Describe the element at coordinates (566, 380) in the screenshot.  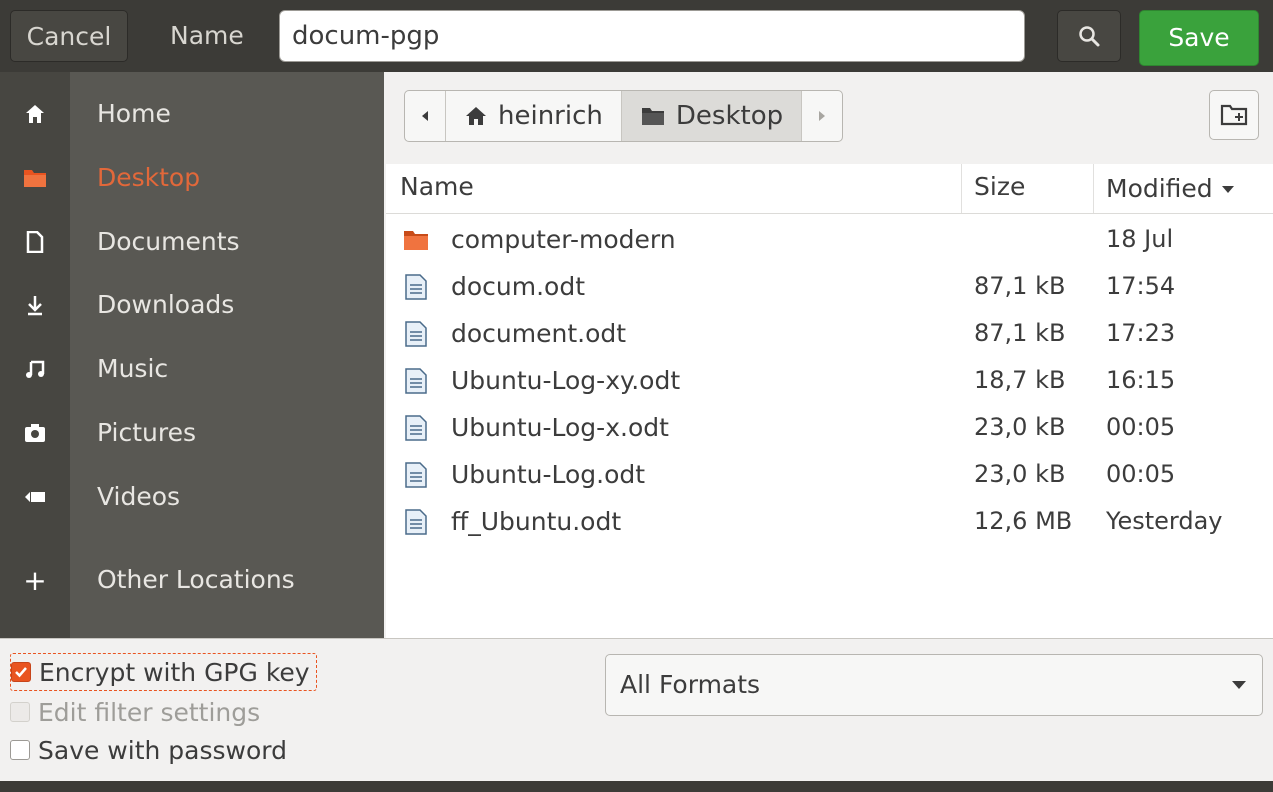
I see `file-name: Ubuntu-Log-xy.odt` at that location.